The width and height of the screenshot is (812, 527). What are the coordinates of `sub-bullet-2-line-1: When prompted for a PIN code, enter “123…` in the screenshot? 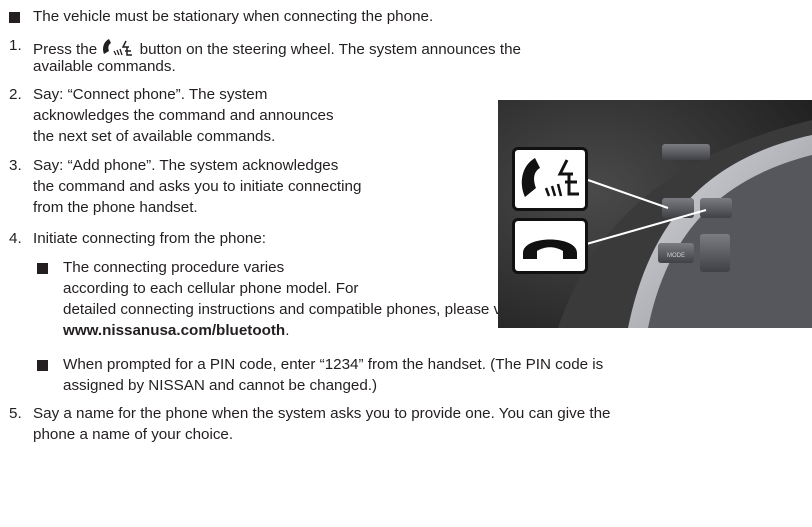 It's located at (333, 364).